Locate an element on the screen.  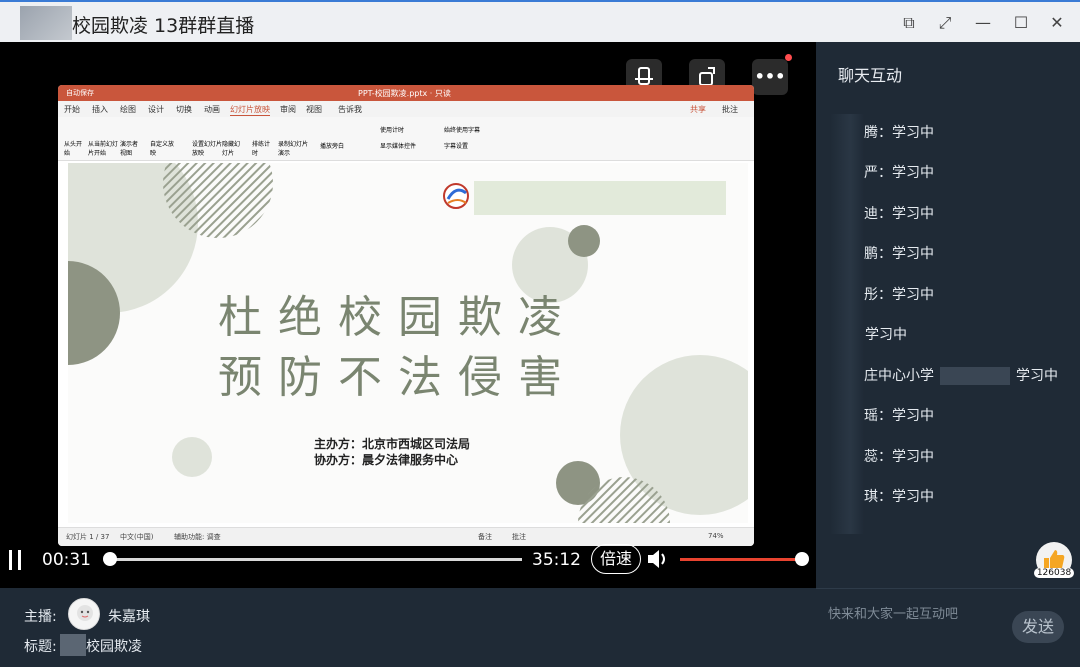
send-button: 发送 is located at coordinates (1038, 627).